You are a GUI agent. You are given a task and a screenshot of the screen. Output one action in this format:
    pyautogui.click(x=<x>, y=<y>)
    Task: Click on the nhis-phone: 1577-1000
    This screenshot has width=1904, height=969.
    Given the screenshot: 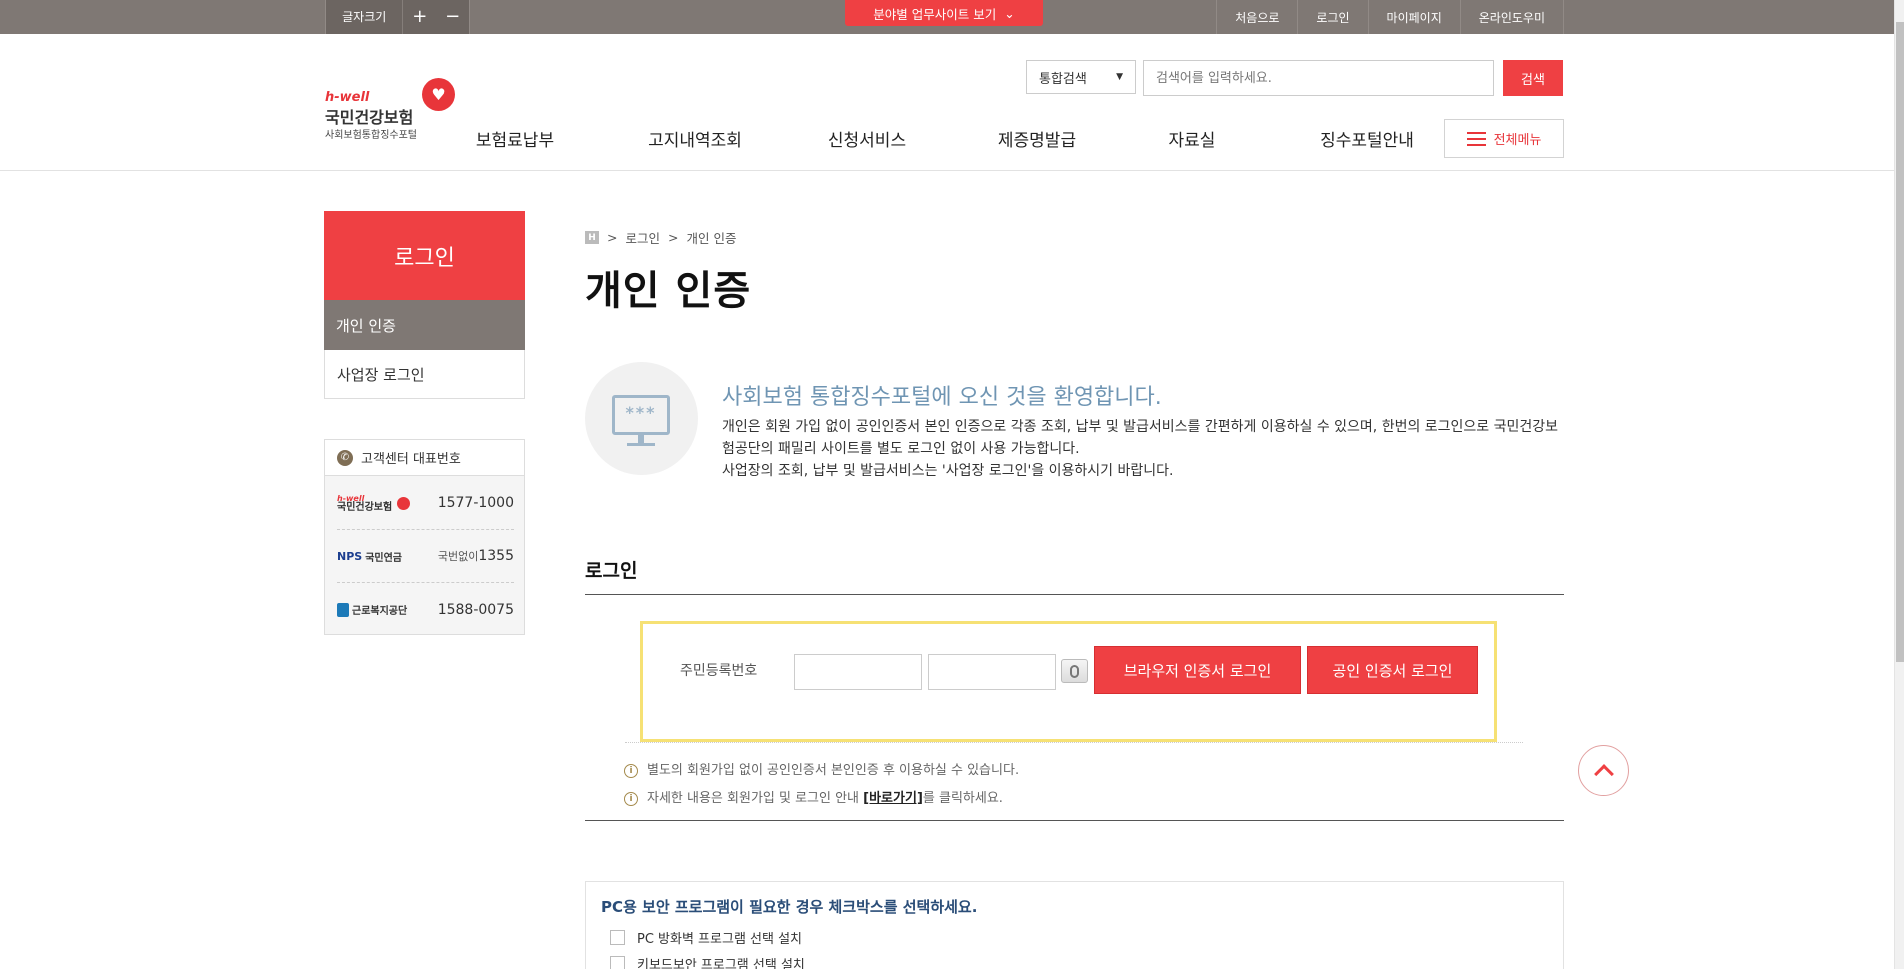 What is the action you would take?
    pyautogui.click(x=475, y=503)
    